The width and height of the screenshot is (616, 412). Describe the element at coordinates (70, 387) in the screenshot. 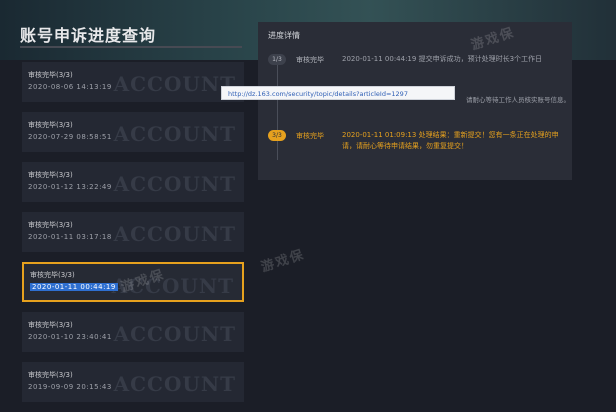

I see `record-date: 2019-09-09 20:15:43` at that location.